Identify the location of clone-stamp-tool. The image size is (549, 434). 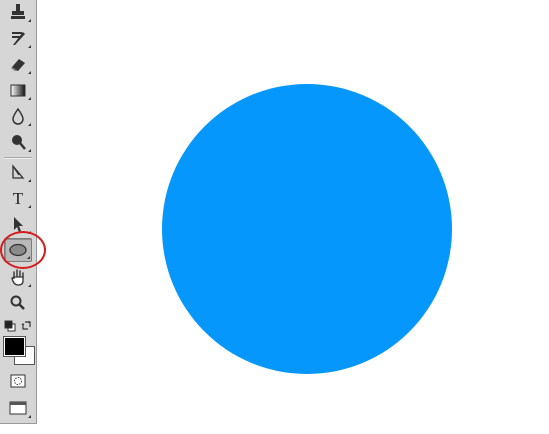
(18, 12).